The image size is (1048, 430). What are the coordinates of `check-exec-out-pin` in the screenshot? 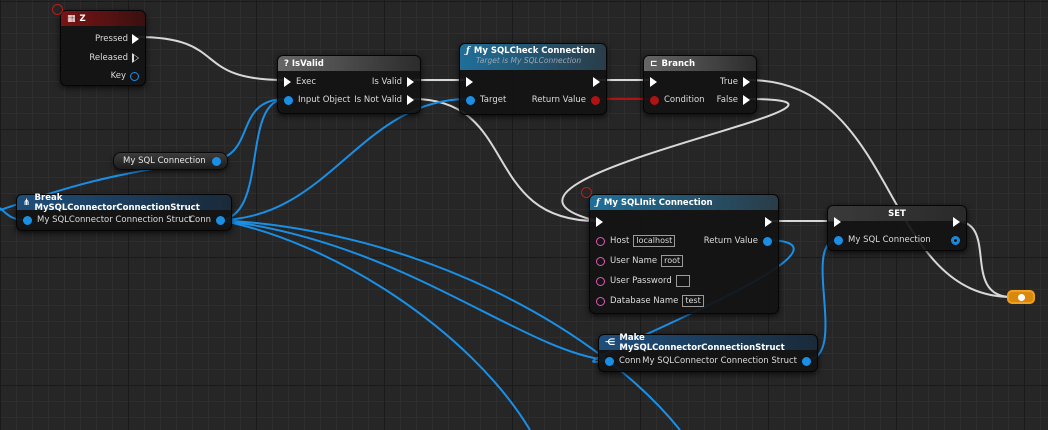 It's located at (596, 82).